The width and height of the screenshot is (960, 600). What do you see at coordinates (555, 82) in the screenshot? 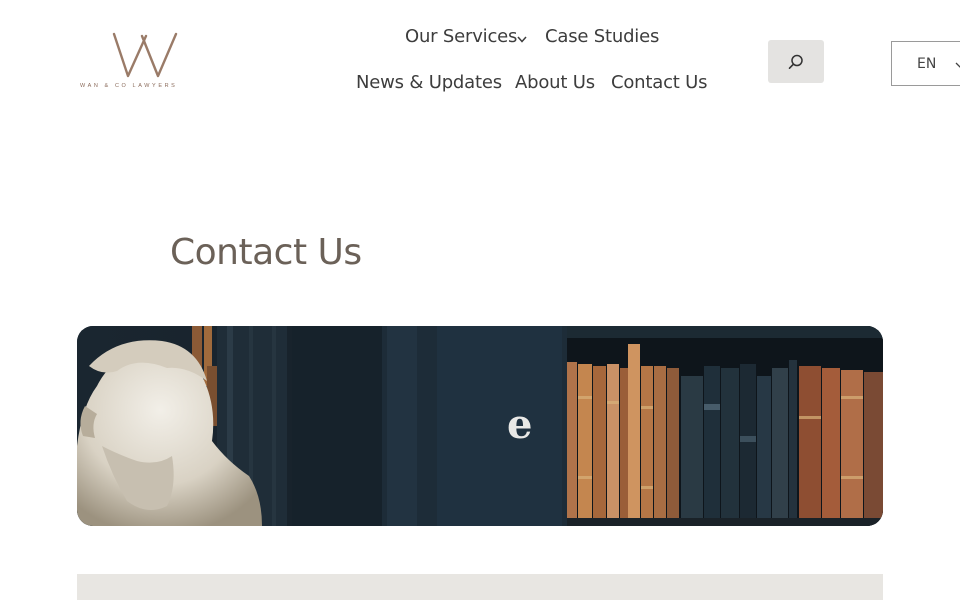
I see `nav-about-us: About Us` at bounding box center [555, 82].